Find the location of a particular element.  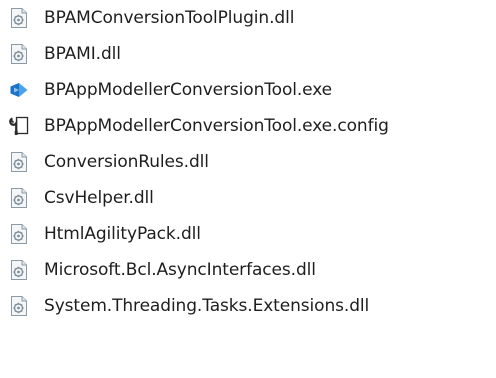

file-row: HtmlAgilityPack.dll is located at coordinates (248, 234).